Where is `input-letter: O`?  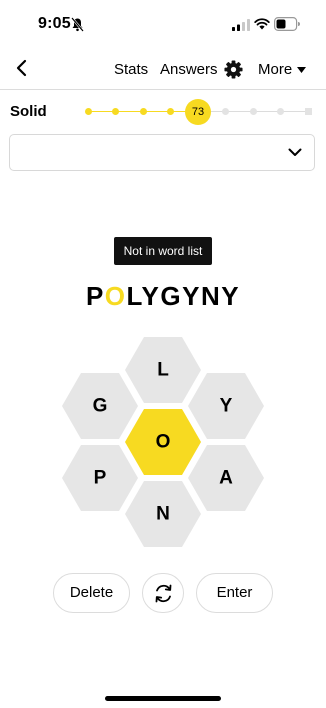
input-letter: O is located at coordinates (115, 296).